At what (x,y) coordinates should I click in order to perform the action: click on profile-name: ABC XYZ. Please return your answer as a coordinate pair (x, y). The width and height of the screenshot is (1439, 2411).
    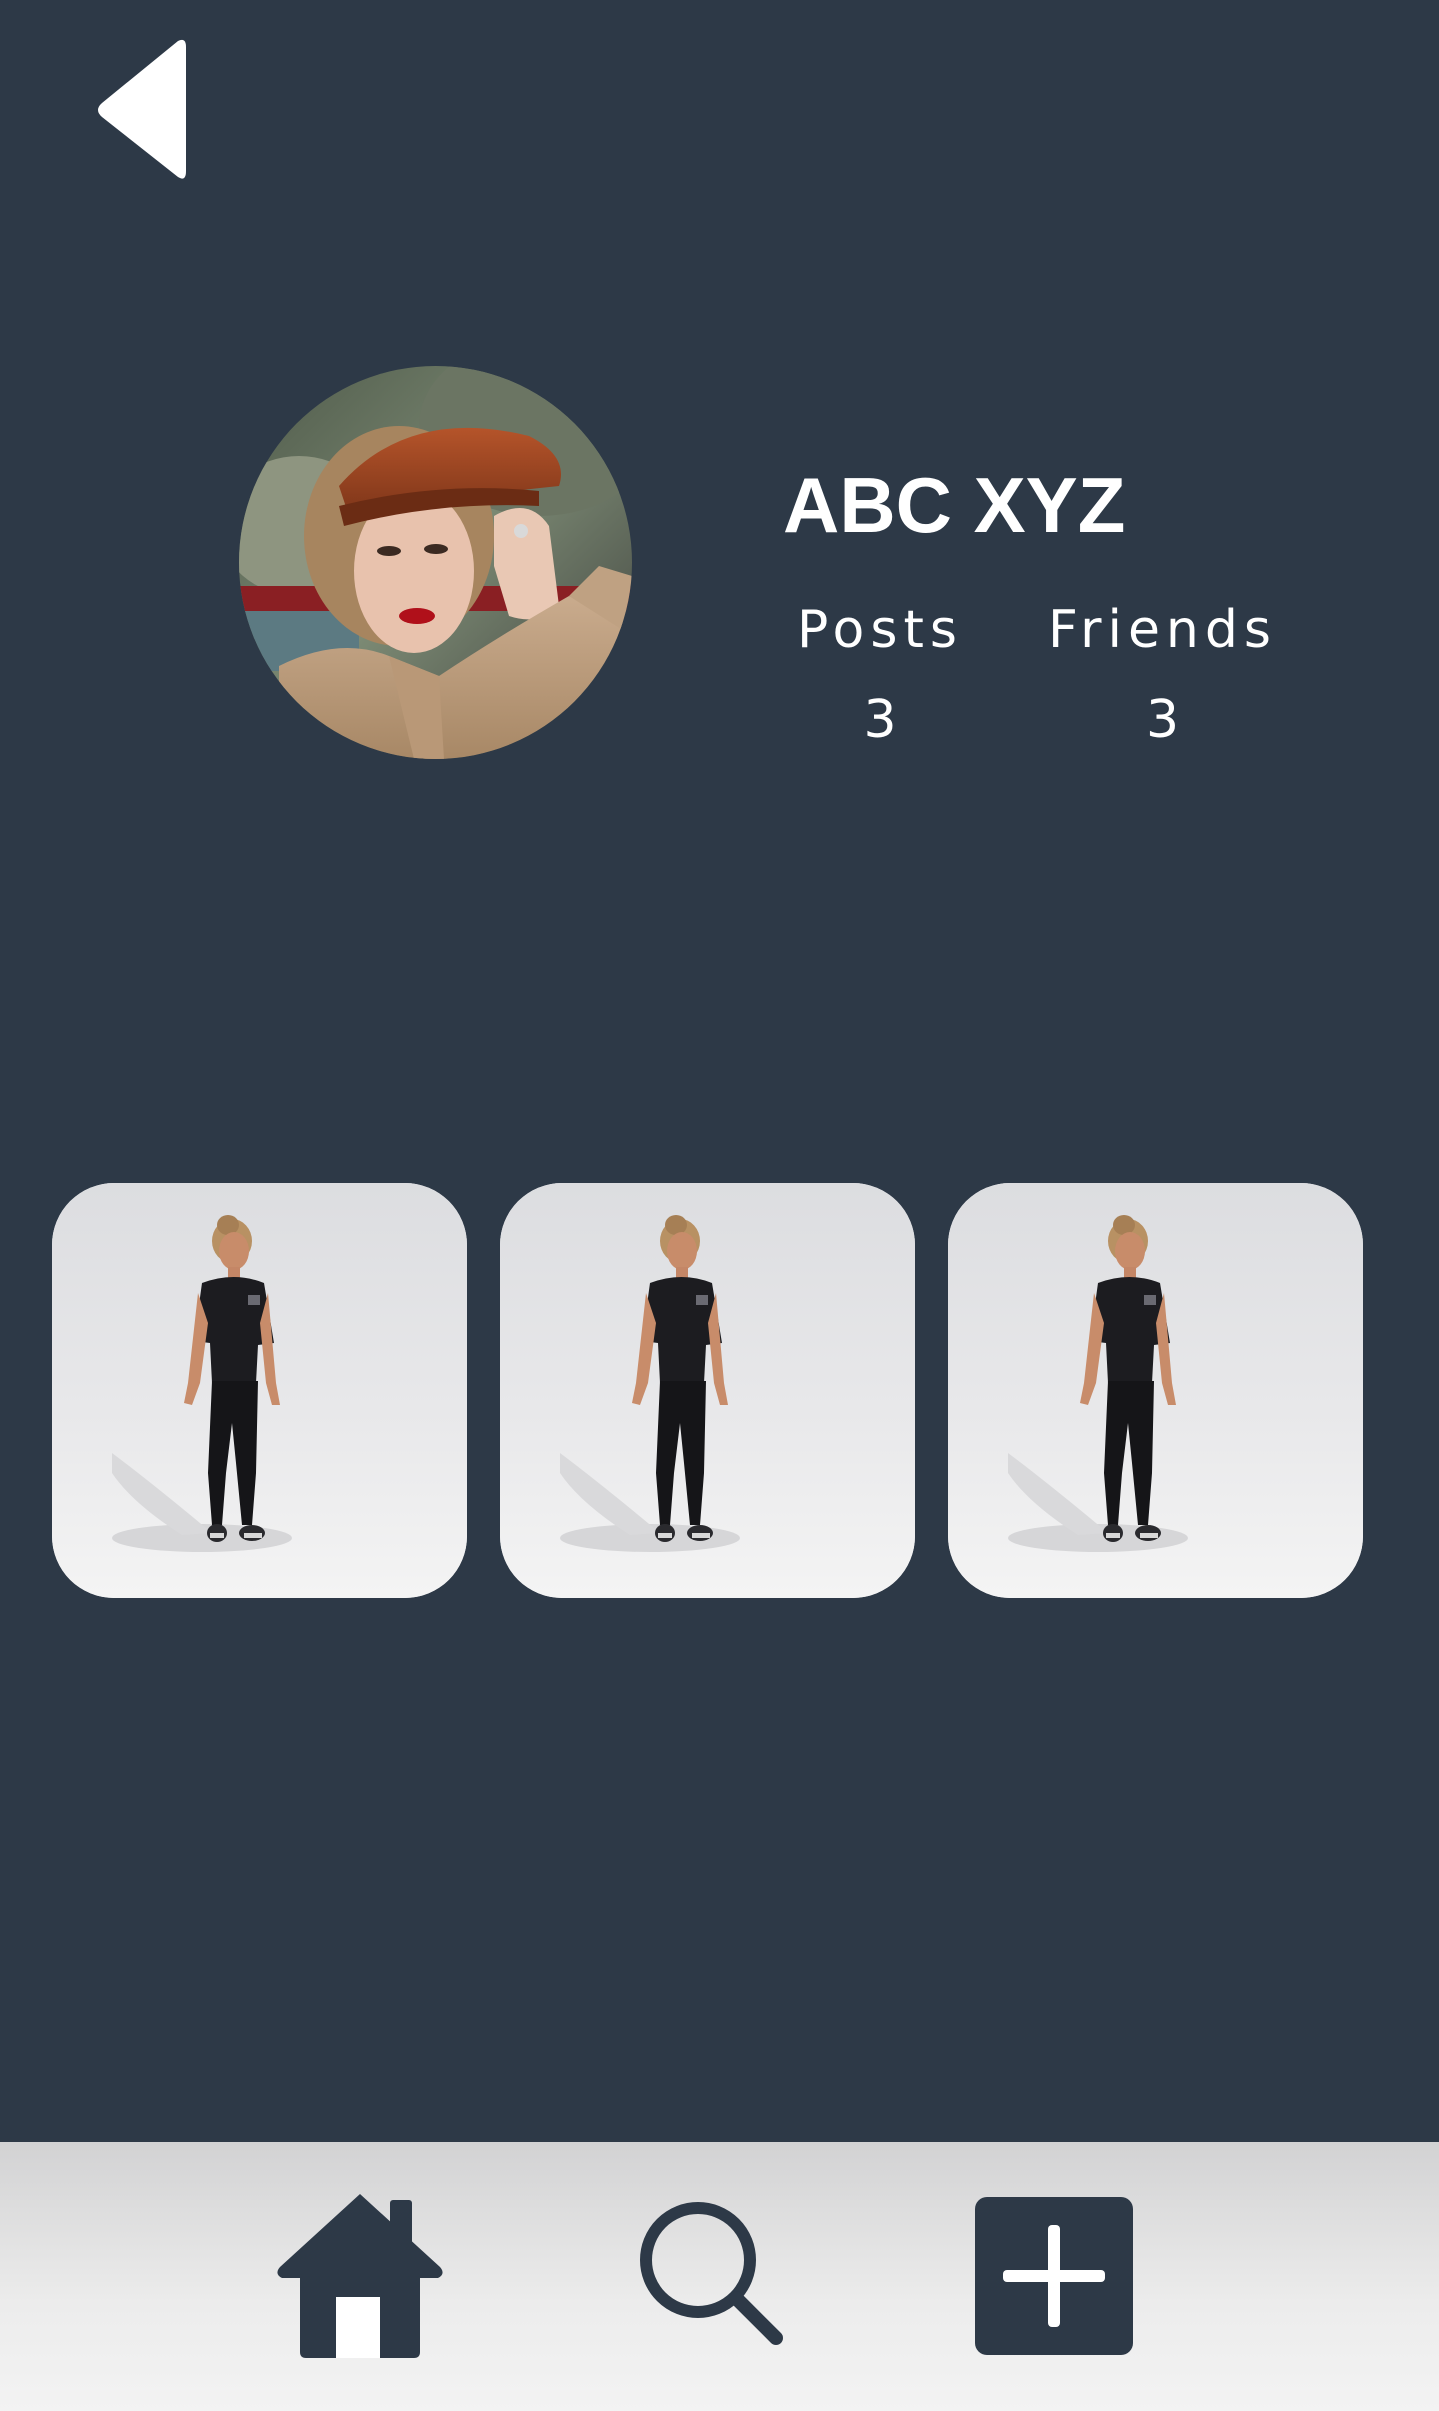
    Looking at the image, I should click on (954, 505).